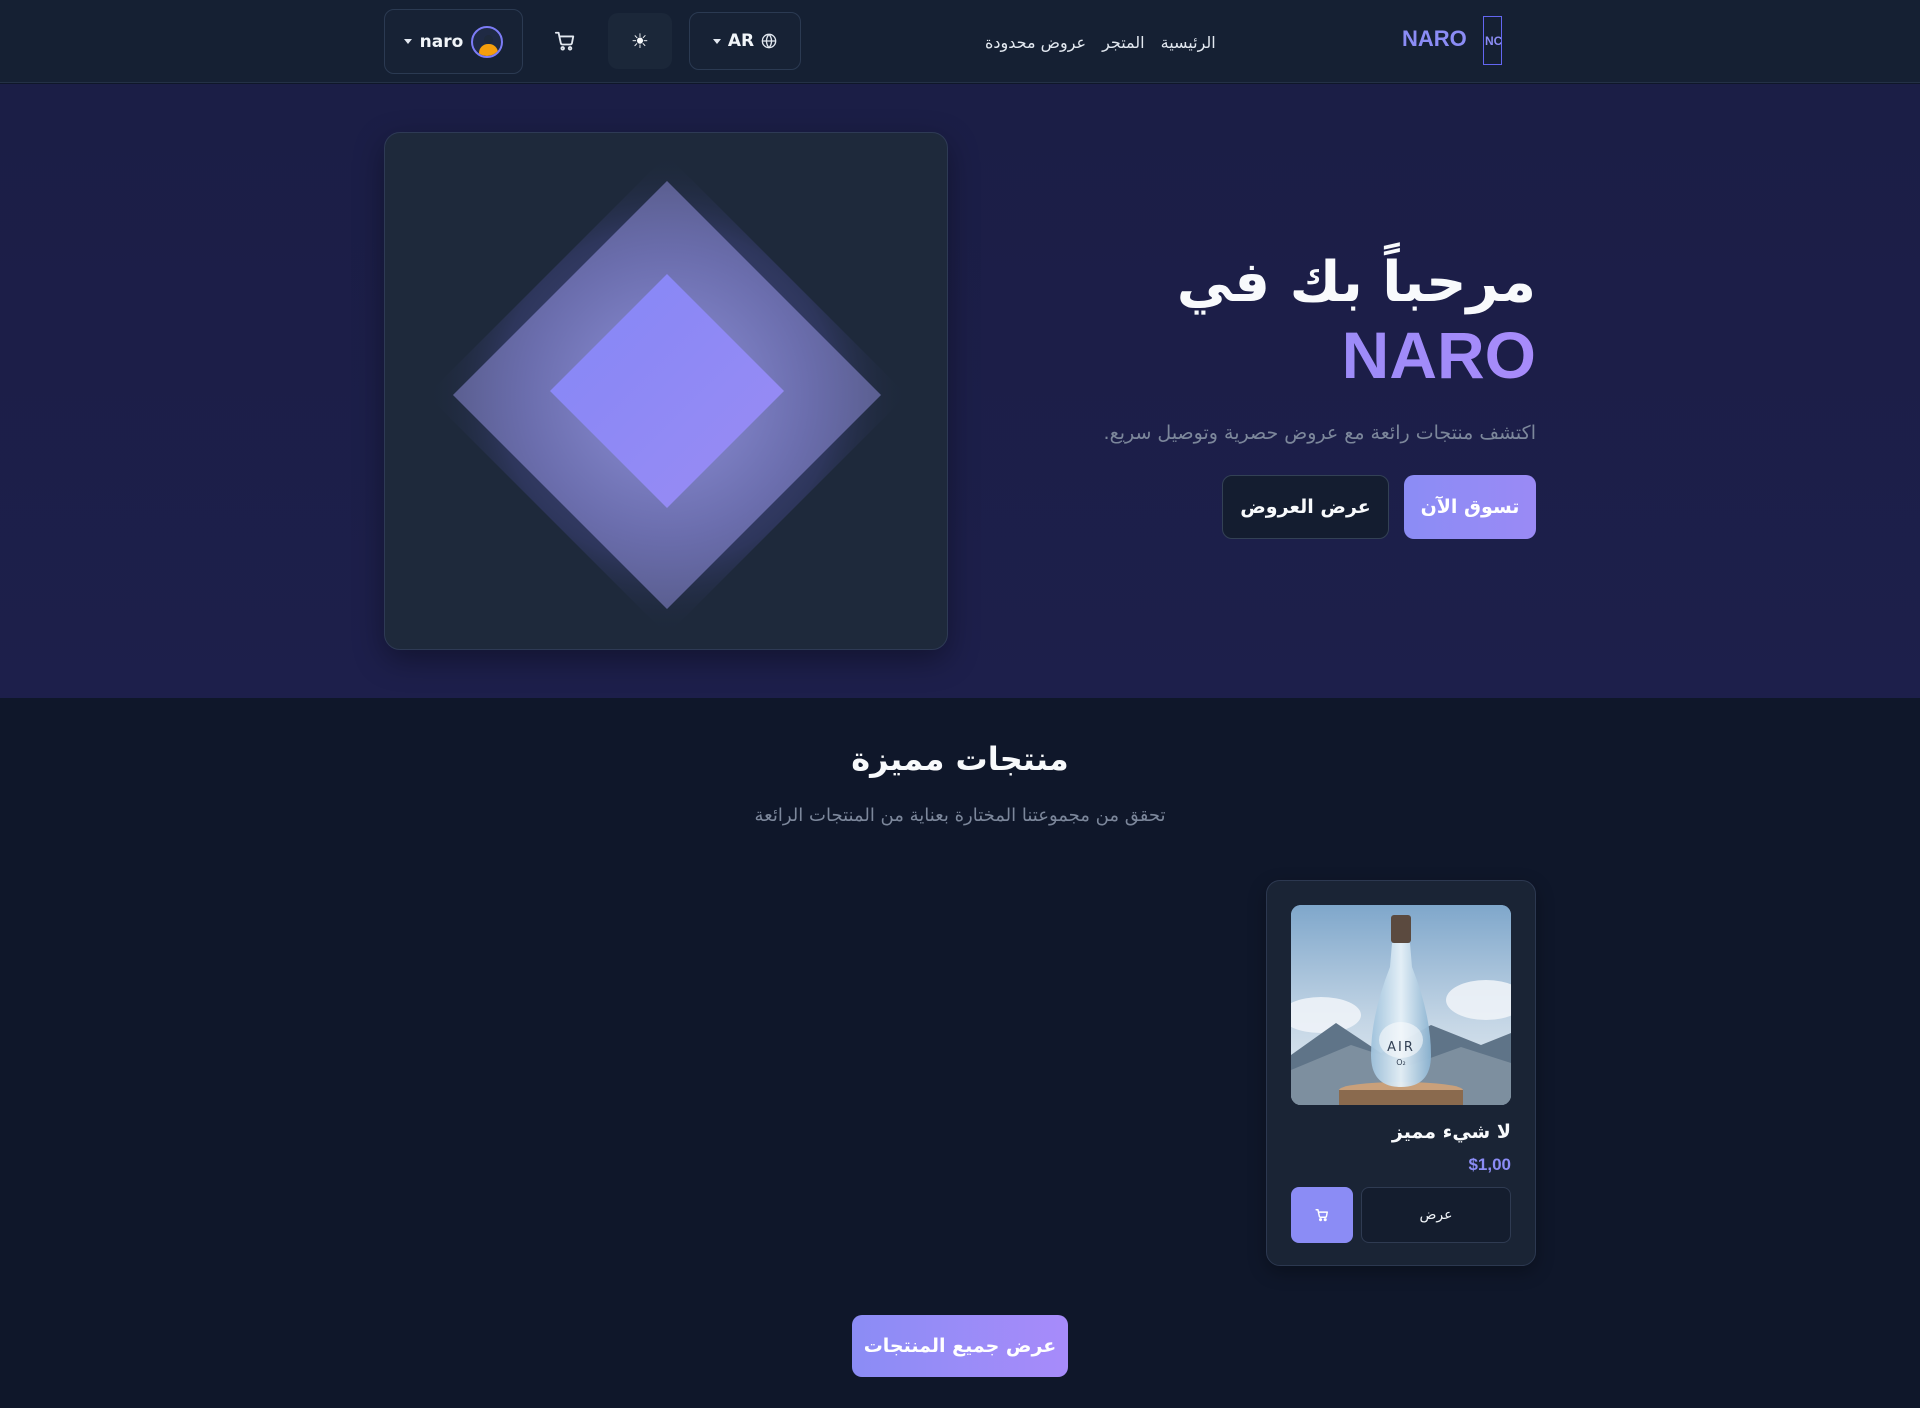  What do you see at coordinates (1356, 282) in the screenshot?
I see `hero-title-text: مرحباً بك في` at bounding box center [1356, 282].